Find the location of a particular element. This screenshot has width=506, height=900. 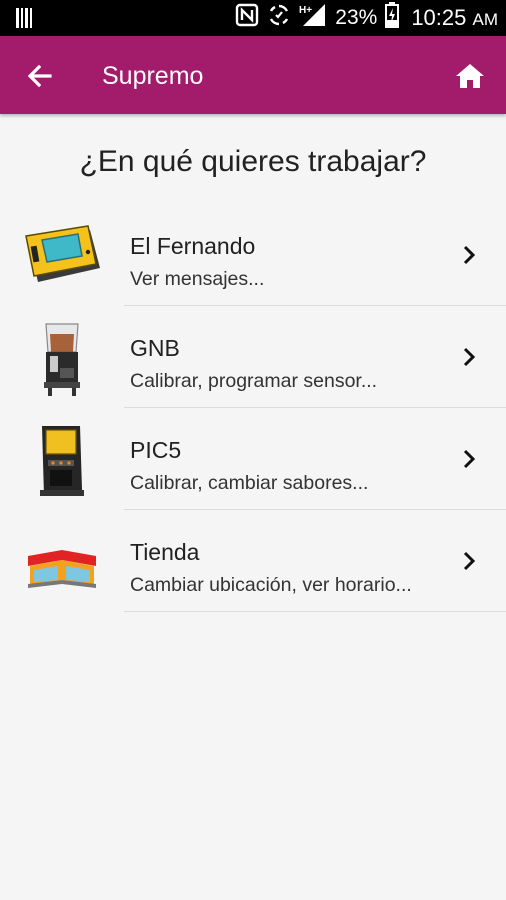

status-bar: H+ 23% 10:25 AM is located at coordinates (253, 18).